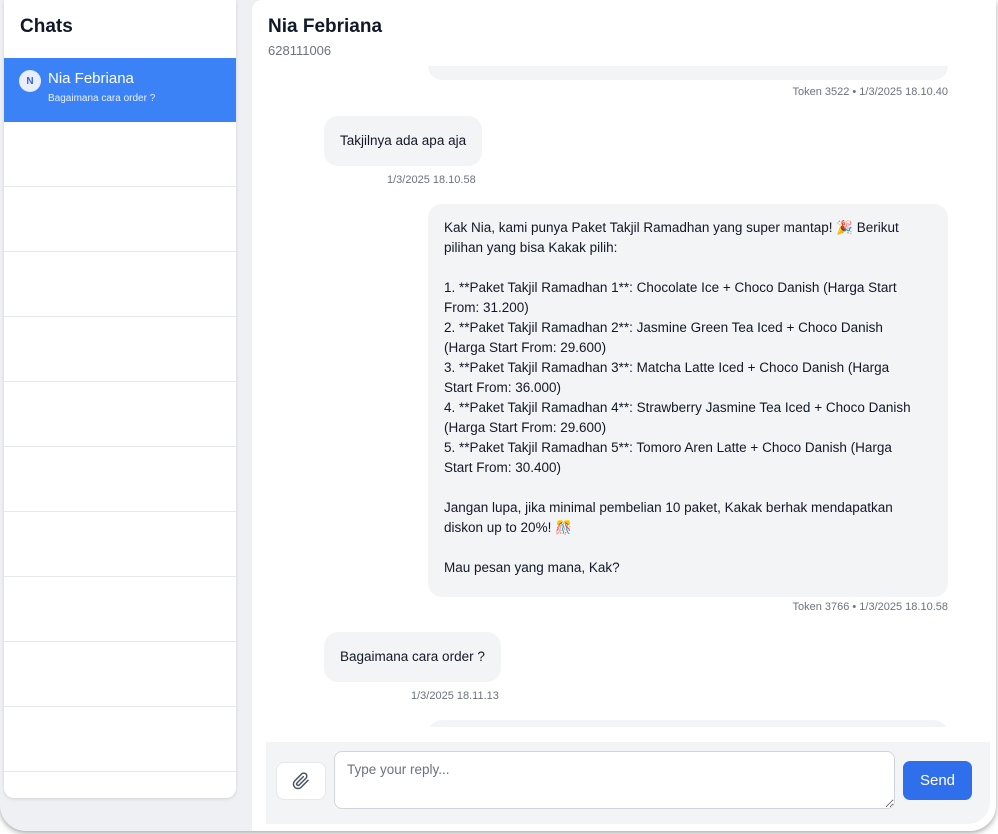 Image resolution: width=998 pixels, height=834 pixels. I want to click on reply-input, so click(614, 780).